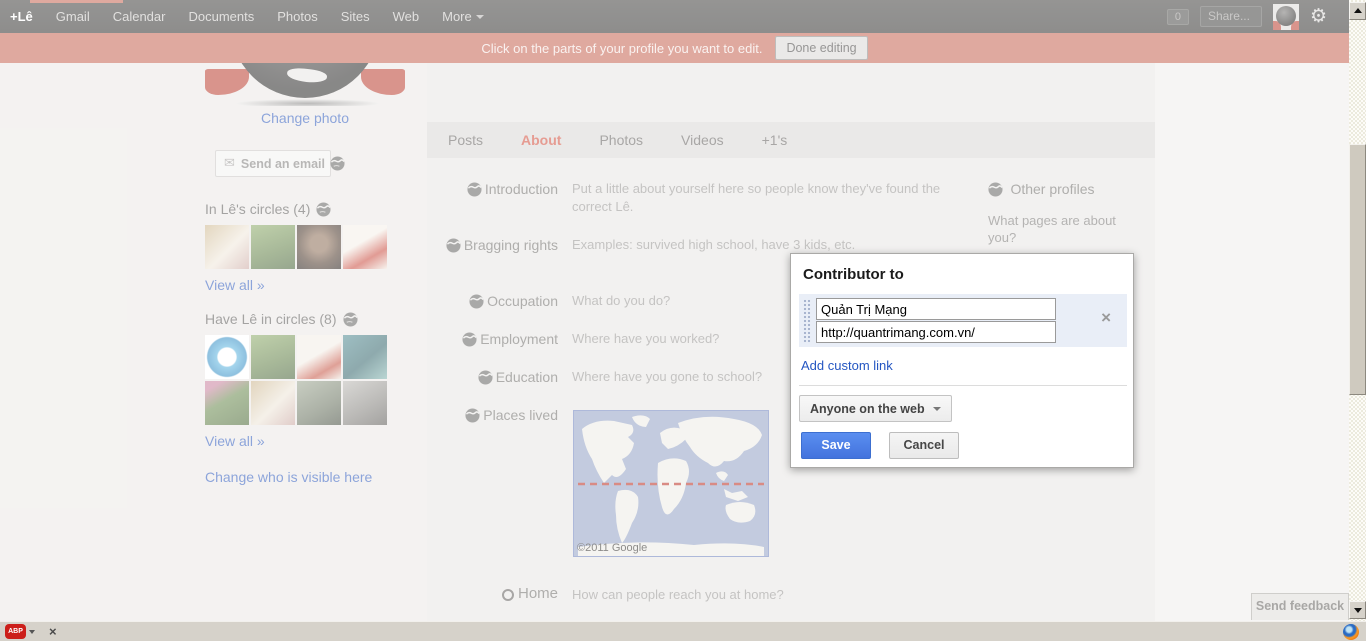  What do you see at coordinates (1357, 610) in the screenshot?
I see `scroll-down-button` at bounding box center [1357, 610].